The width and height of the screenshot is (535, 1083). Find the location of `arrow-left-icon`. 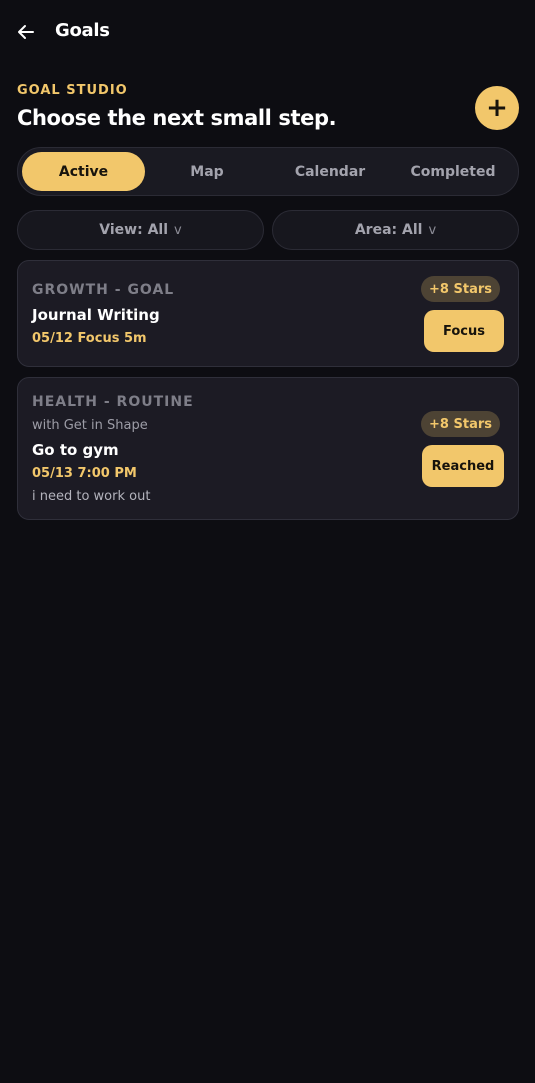

arrow-left-icon is located at coordinates (26, 32).